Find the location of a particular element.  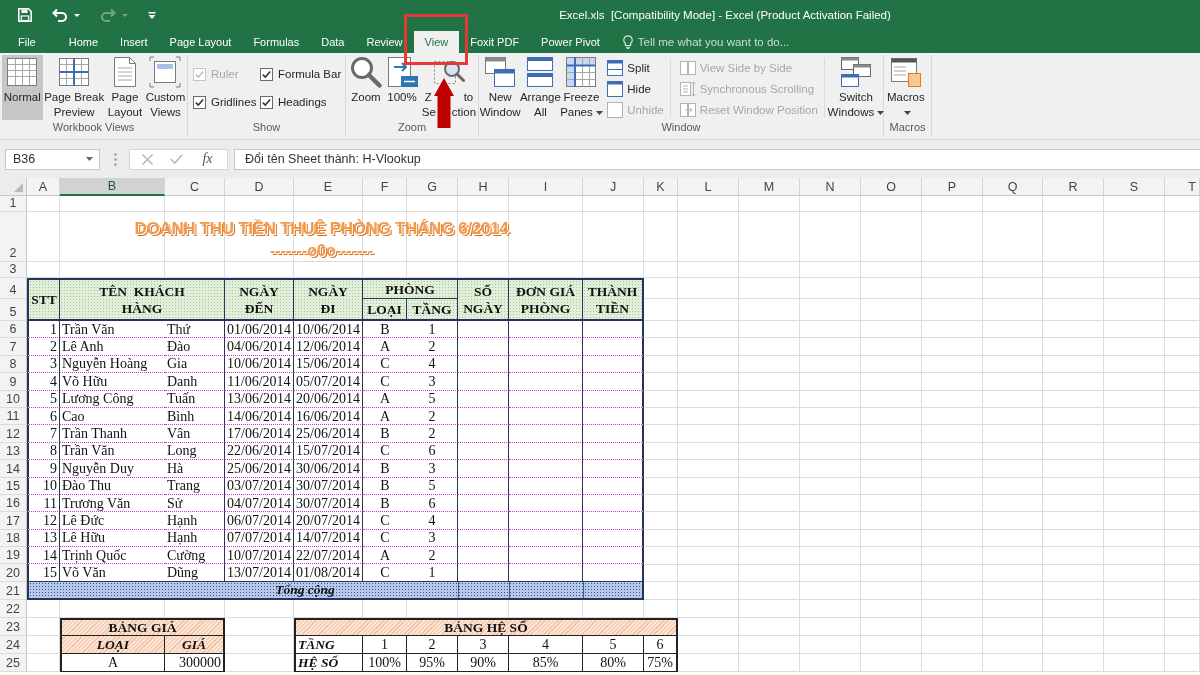

name-box: B36 is located at coordinates (52, 159).